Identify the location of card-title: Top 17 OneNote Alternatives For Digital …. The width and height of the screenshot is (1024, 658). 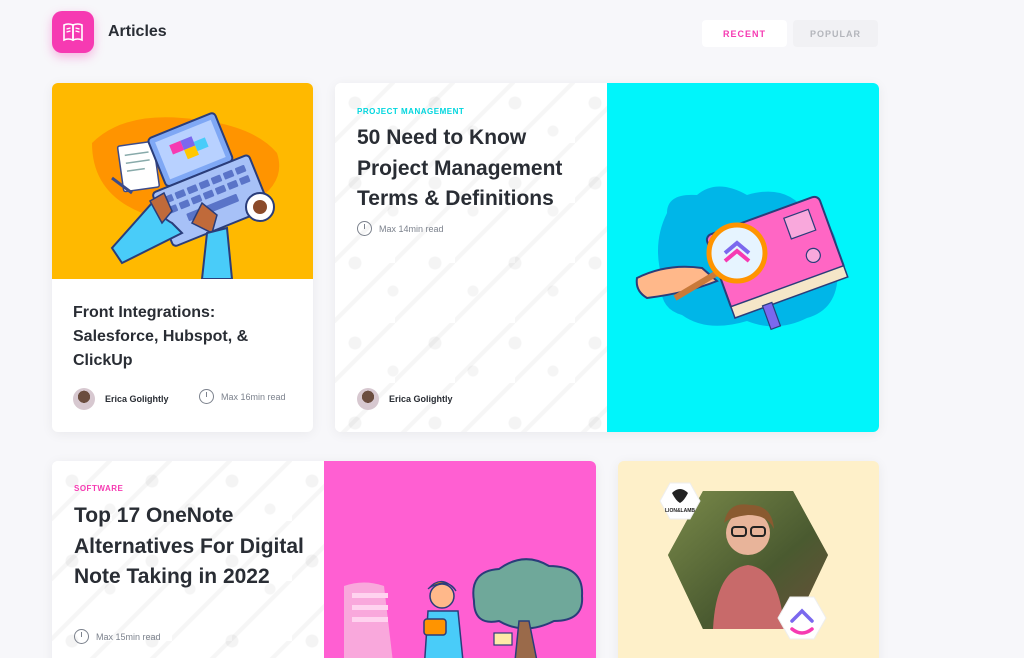
(194, 547).